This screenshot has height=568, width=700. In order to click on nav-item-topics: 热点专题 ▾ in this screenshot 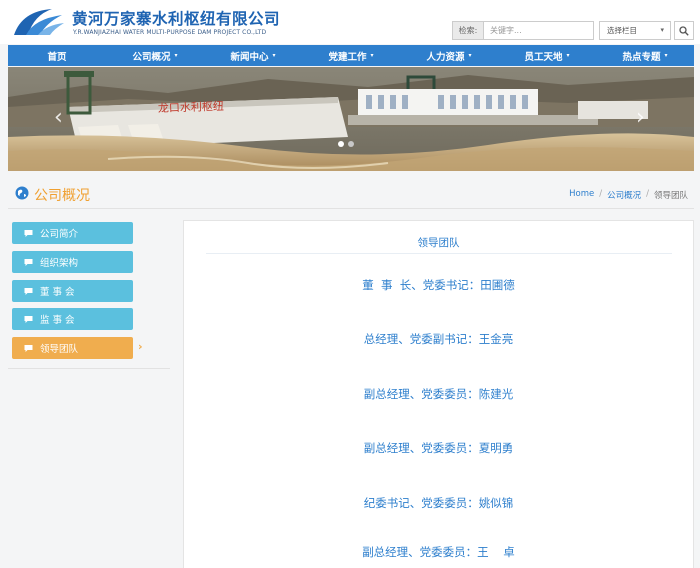, I will do `click(645, 55)`.